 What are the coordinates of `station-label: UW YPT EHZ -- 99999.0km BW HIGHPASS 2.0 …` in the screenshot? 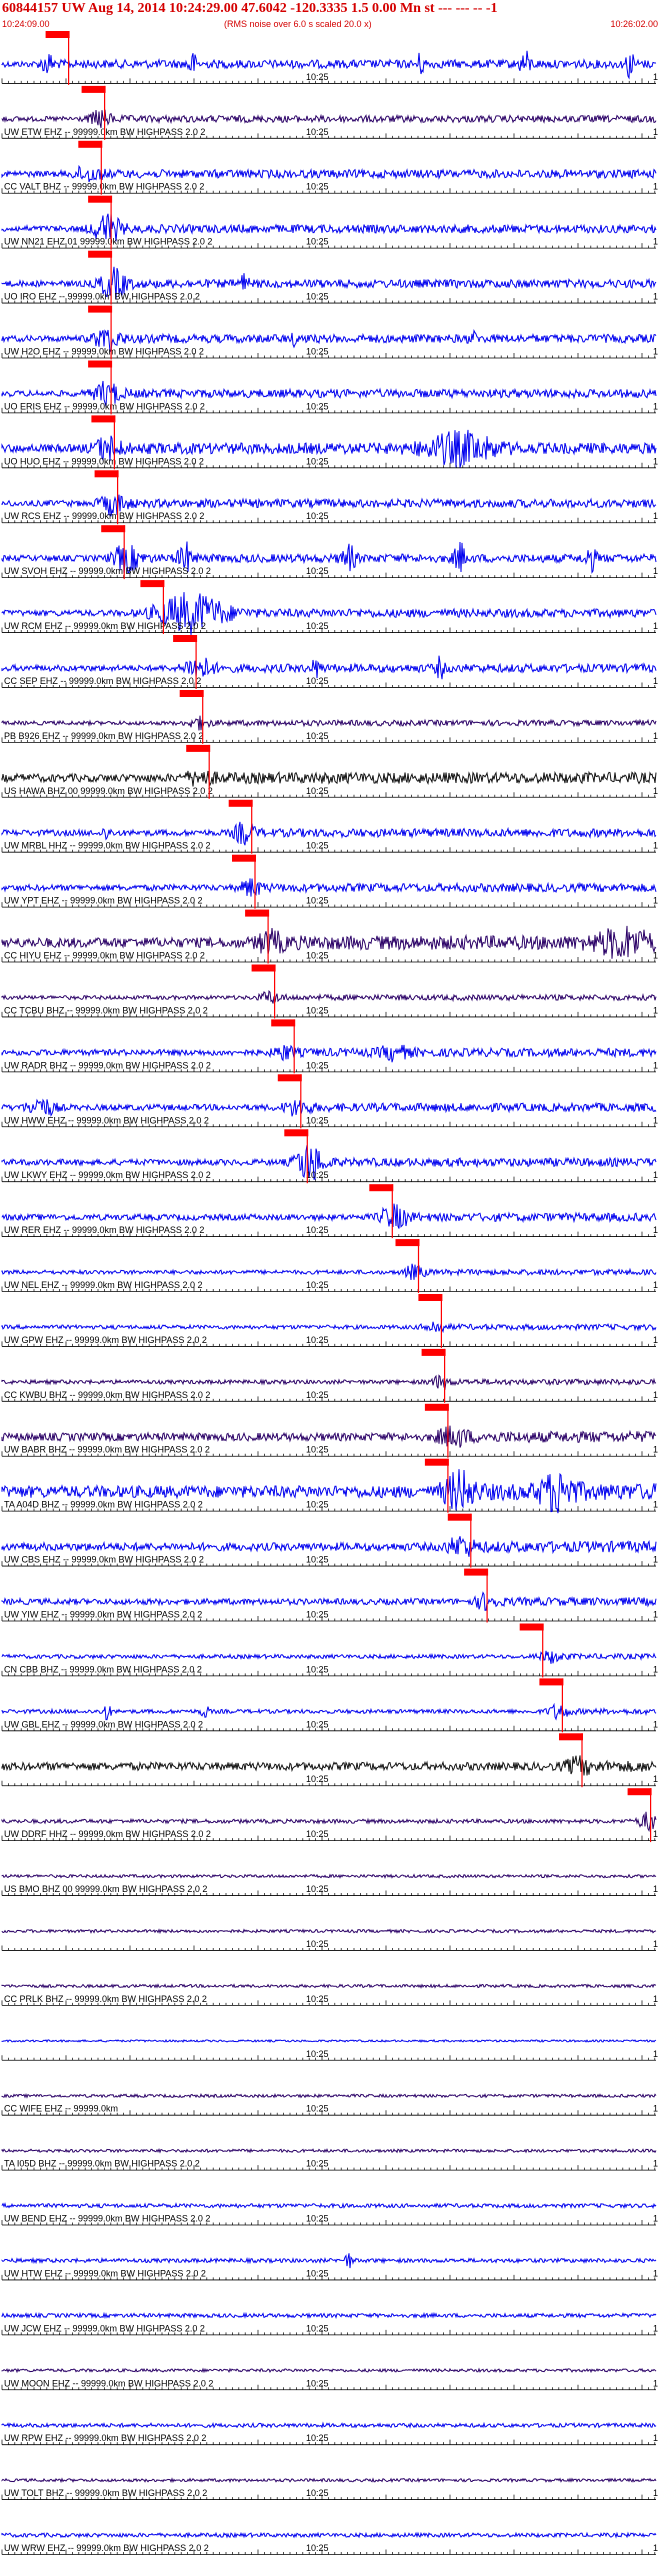 It's located at (103, 901).